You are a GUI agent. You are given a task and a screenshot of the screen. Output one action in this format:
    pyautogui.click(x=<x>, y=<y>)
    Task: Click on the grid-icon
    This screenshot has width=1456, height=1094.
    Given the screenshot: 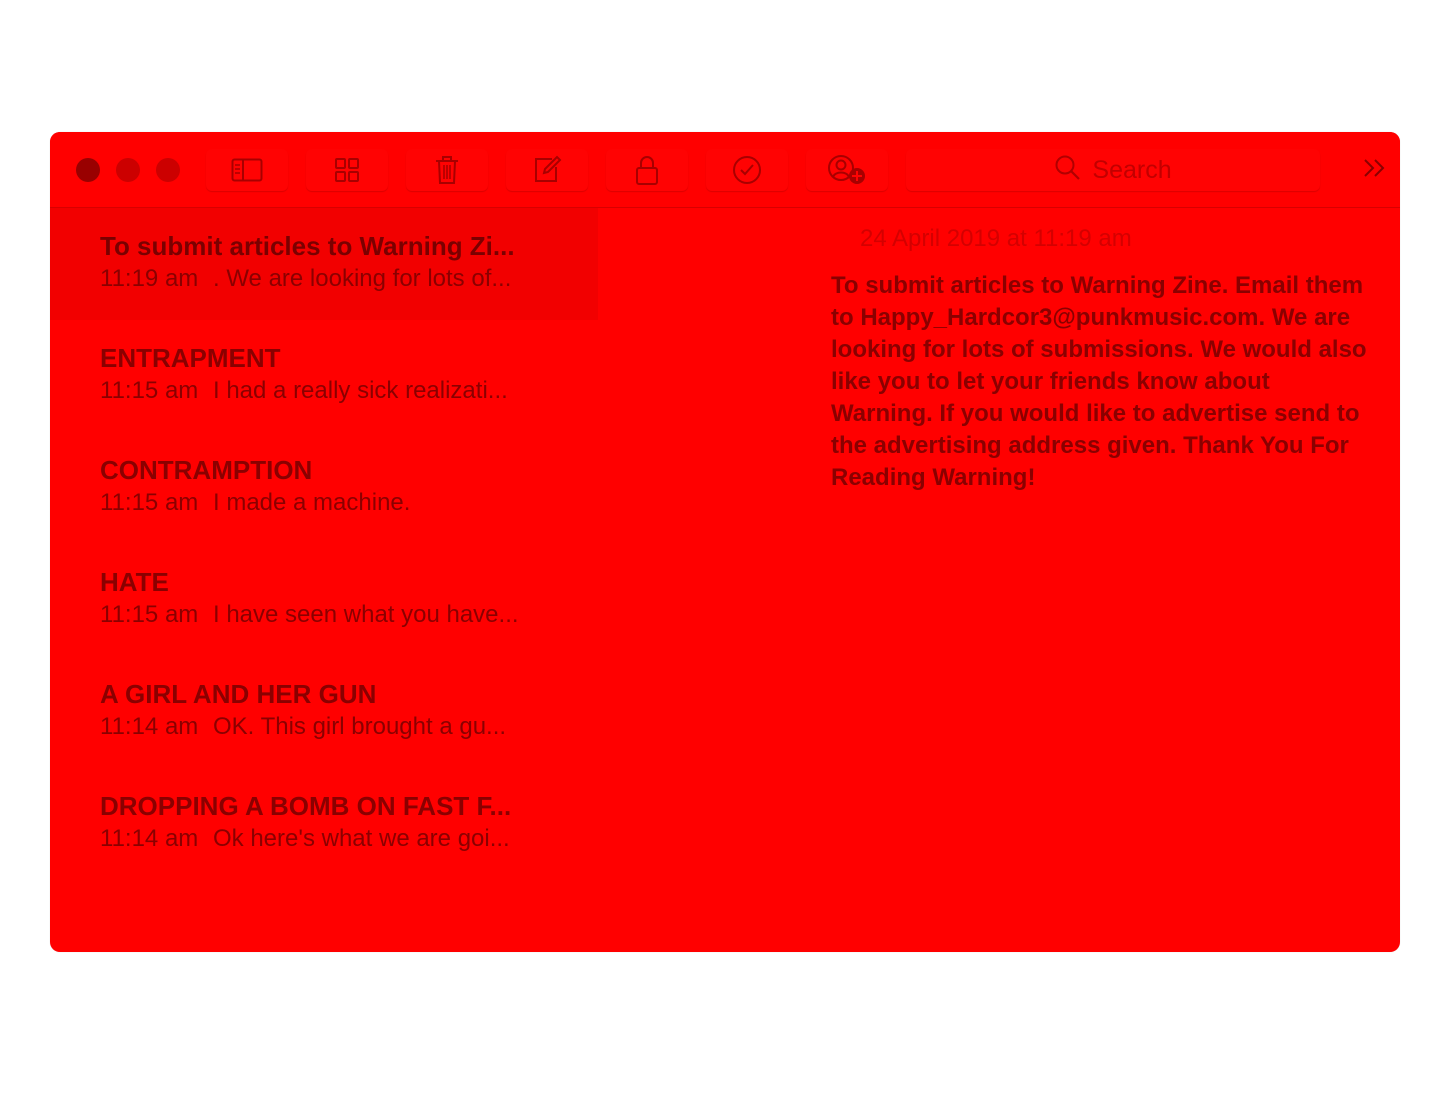 What is the action you would take?
    pyautogui.click(x=347, y=170)
    